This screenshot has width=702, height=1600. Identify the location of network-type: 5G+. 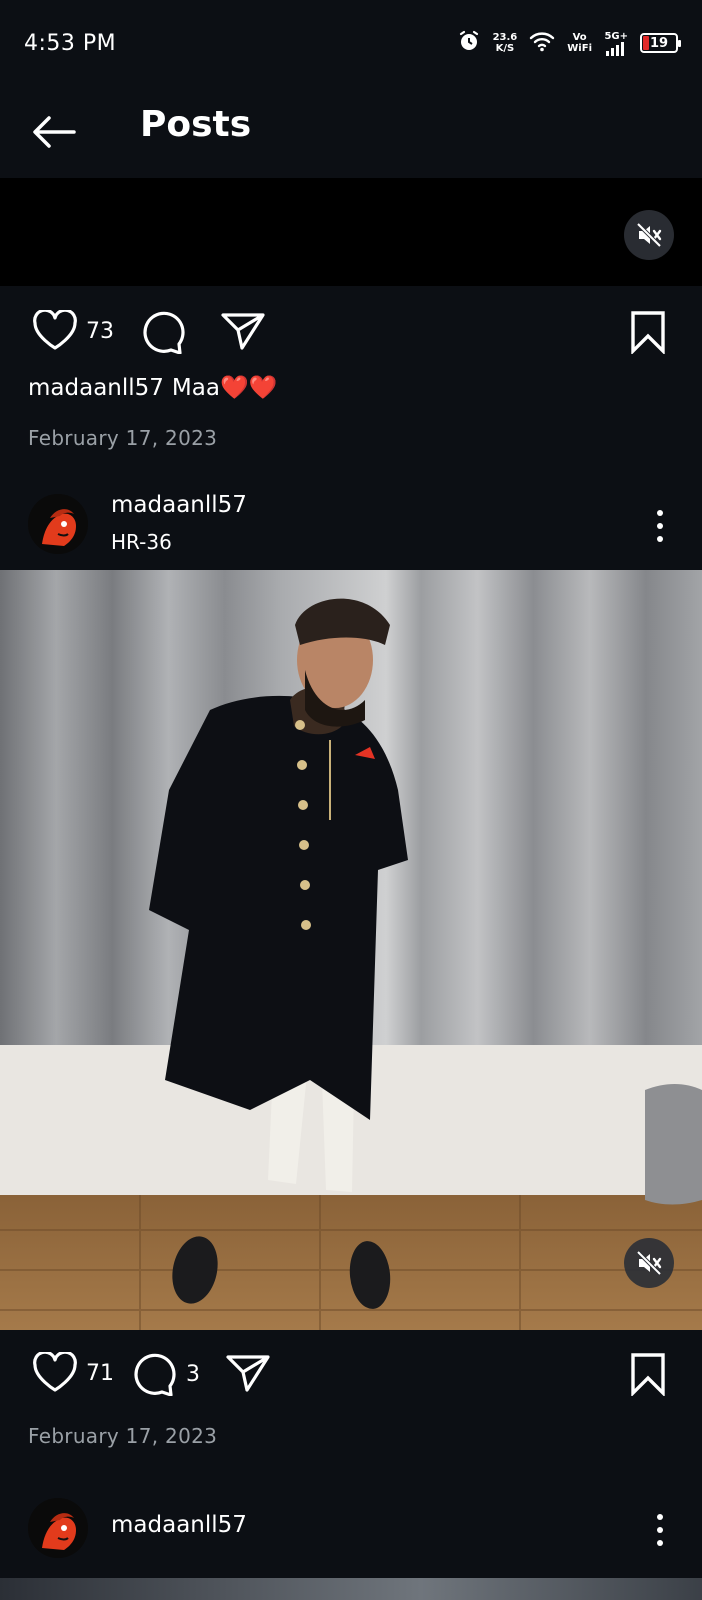
(616, 36).